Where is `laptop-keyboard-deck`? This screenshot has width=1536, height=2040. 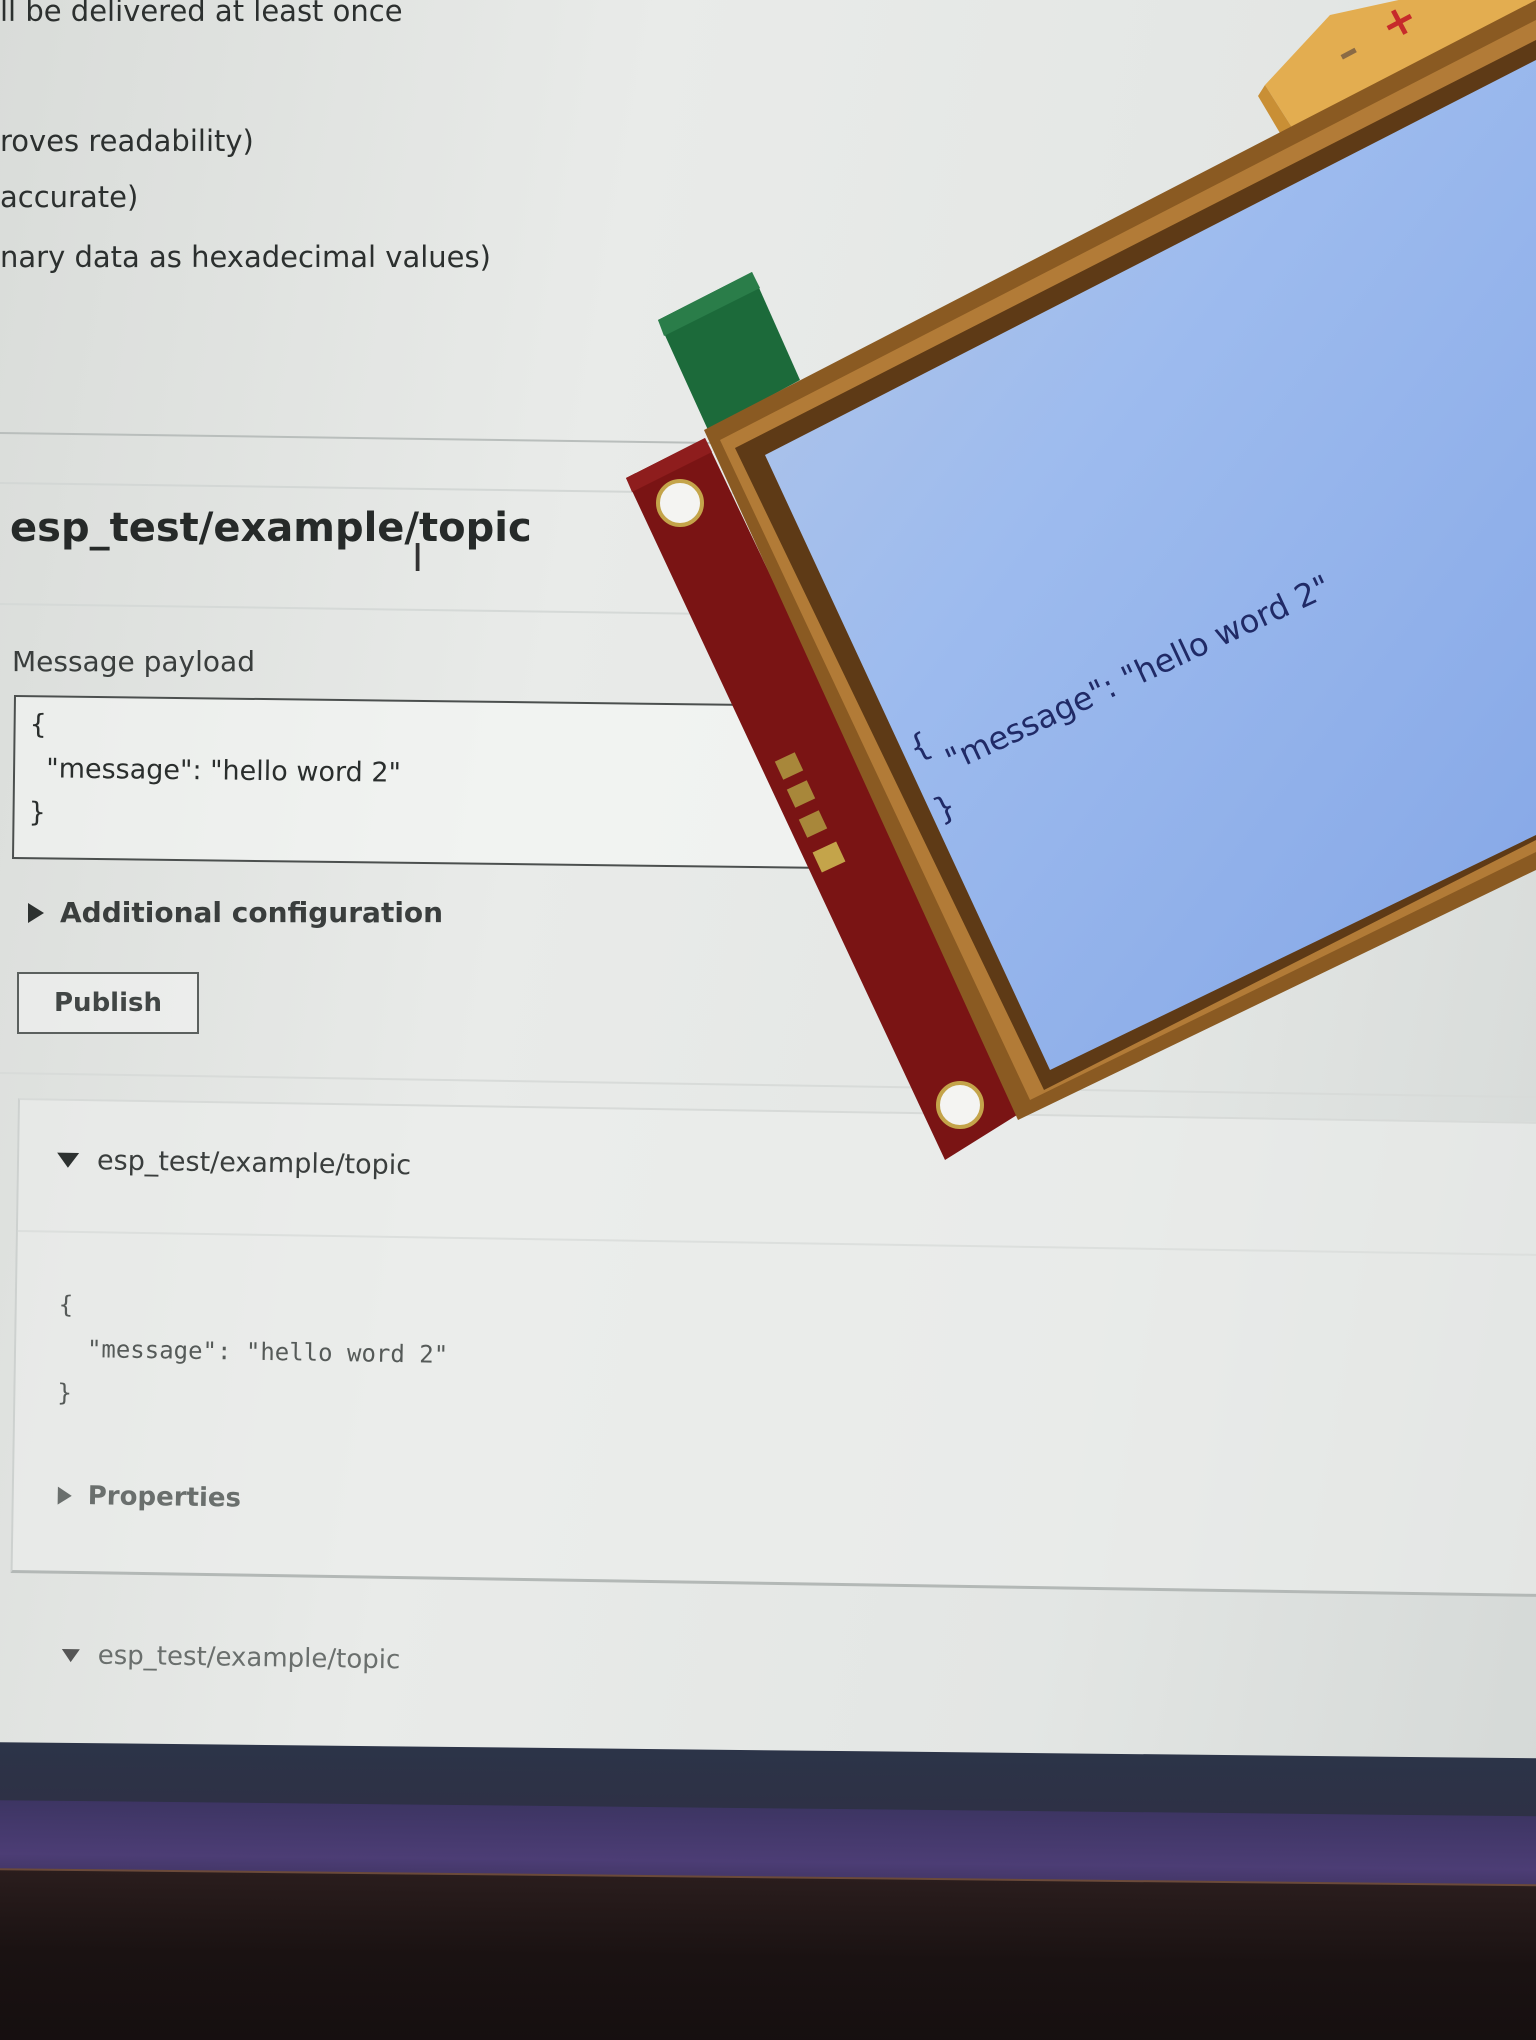 laptop-keyboard-deck is located at coordinates (768, 1955).